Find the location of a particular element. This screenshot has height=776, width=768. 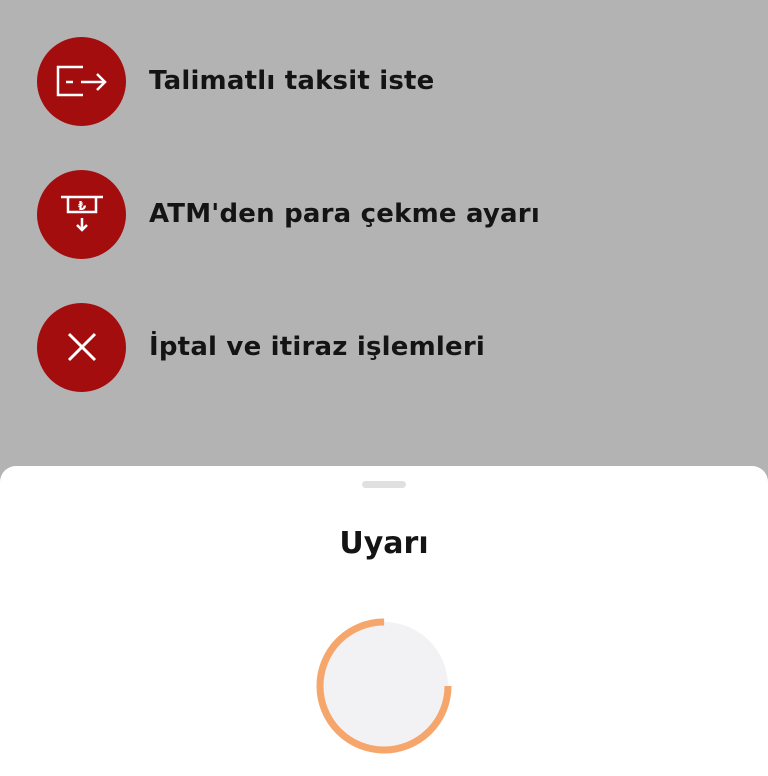

atm-withdraw-icon: ₺ is located at coordinates (81, 214).